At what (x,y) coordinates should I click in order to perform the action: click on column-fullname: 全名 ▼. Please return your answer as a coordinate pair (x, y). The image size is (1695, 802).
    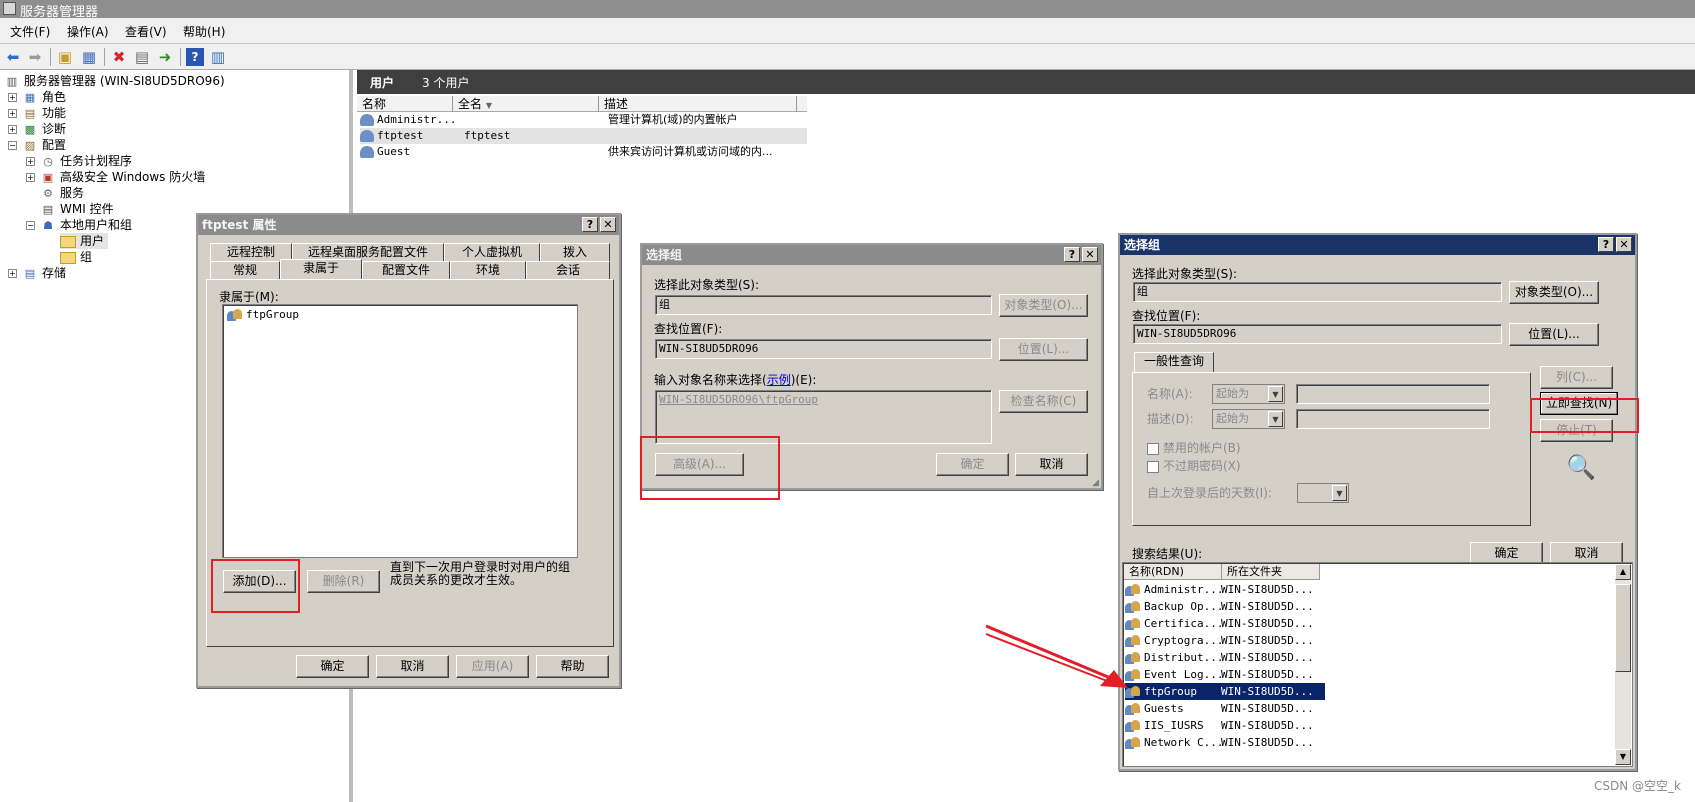
    Looking at the image, I should click on (526, 104).